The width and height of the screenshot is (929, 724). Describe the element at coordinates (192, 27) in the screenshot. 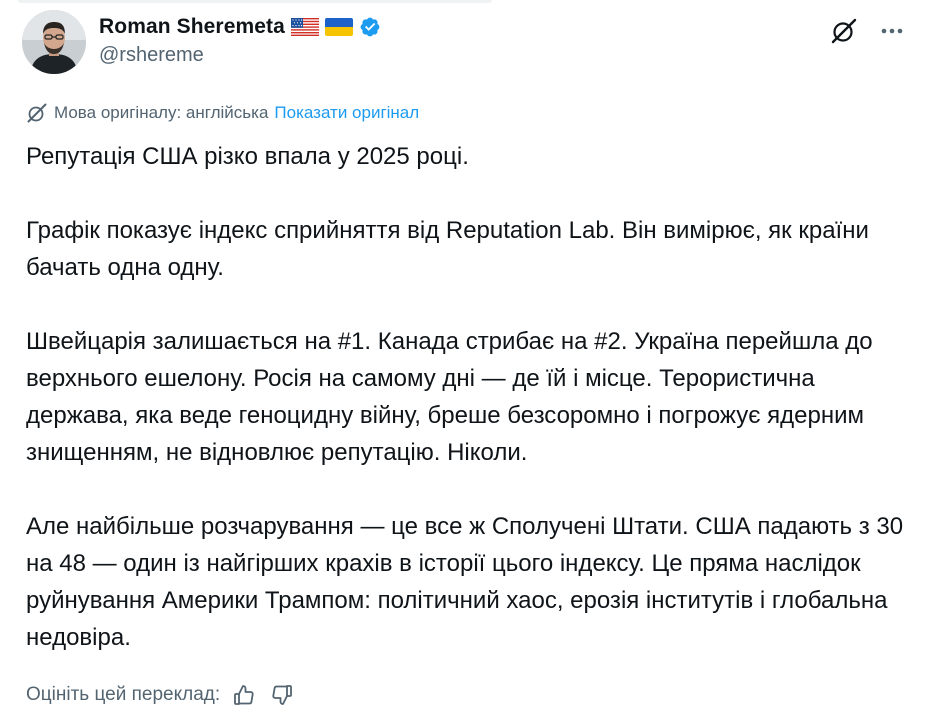

I see `author-display-name: Roman Sheremeta` at that location.